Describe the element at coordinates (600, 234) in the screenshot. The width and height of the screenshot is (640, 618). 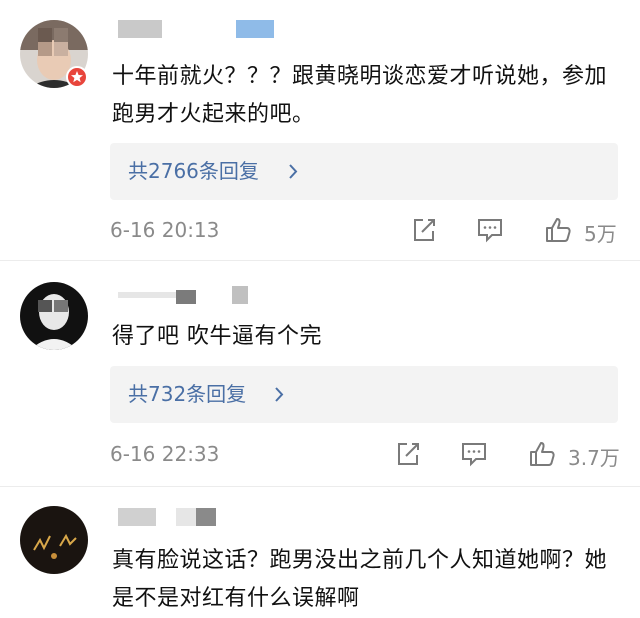
I see `like-count: 5万` at that location.